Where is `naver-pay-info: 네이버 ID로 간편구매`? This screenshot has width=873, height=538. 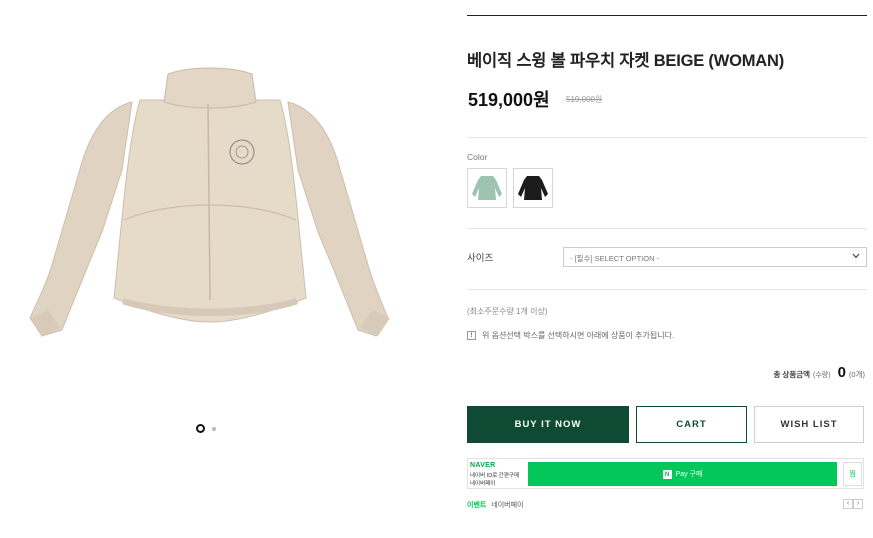
naver-pay-info: 네이버 ID로 간편구매 is located at coordinates (495, 476).